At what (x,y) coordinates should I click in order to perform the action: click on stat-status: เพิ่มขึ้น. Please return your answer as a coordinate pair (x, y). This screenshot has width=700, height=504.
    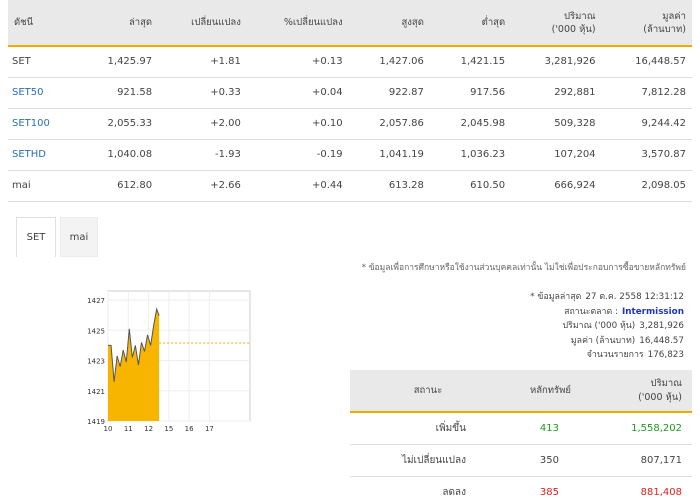
    Looking at the image, I should click on (428, 428).